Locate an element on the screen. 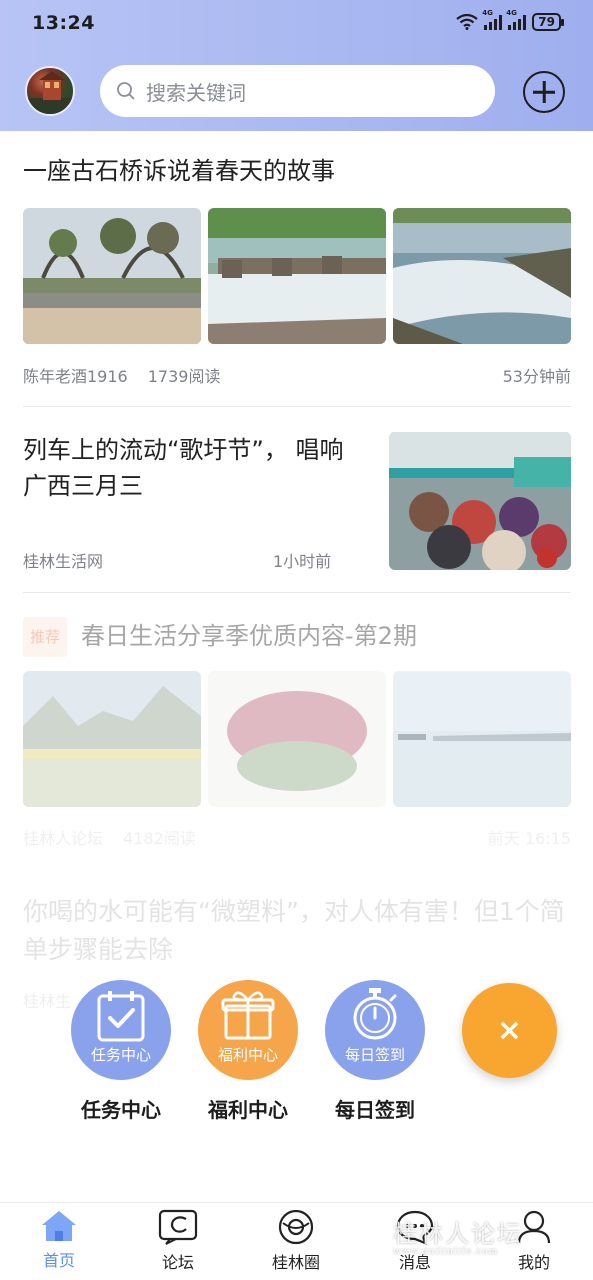  close-icon: × is located at coordinates (509, 1030).